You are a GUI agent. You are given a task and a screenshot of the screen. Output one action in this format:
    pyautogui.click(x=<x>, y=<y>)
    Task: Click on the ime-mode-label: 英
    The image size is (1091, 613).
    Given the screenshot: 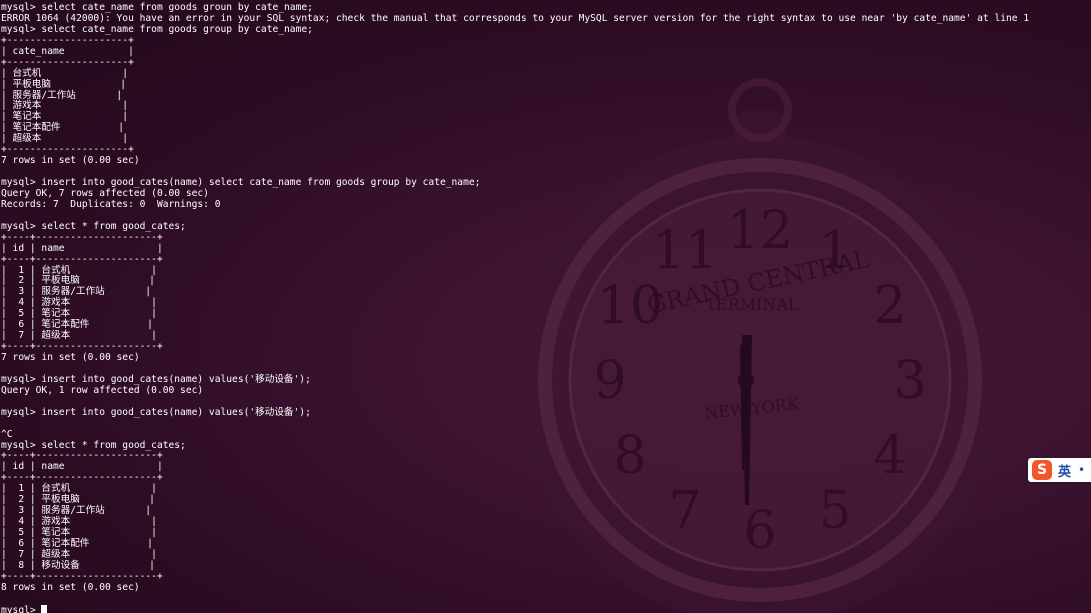 What is the action you would take?
    pyautogui.click(x=1064, y=470)
    